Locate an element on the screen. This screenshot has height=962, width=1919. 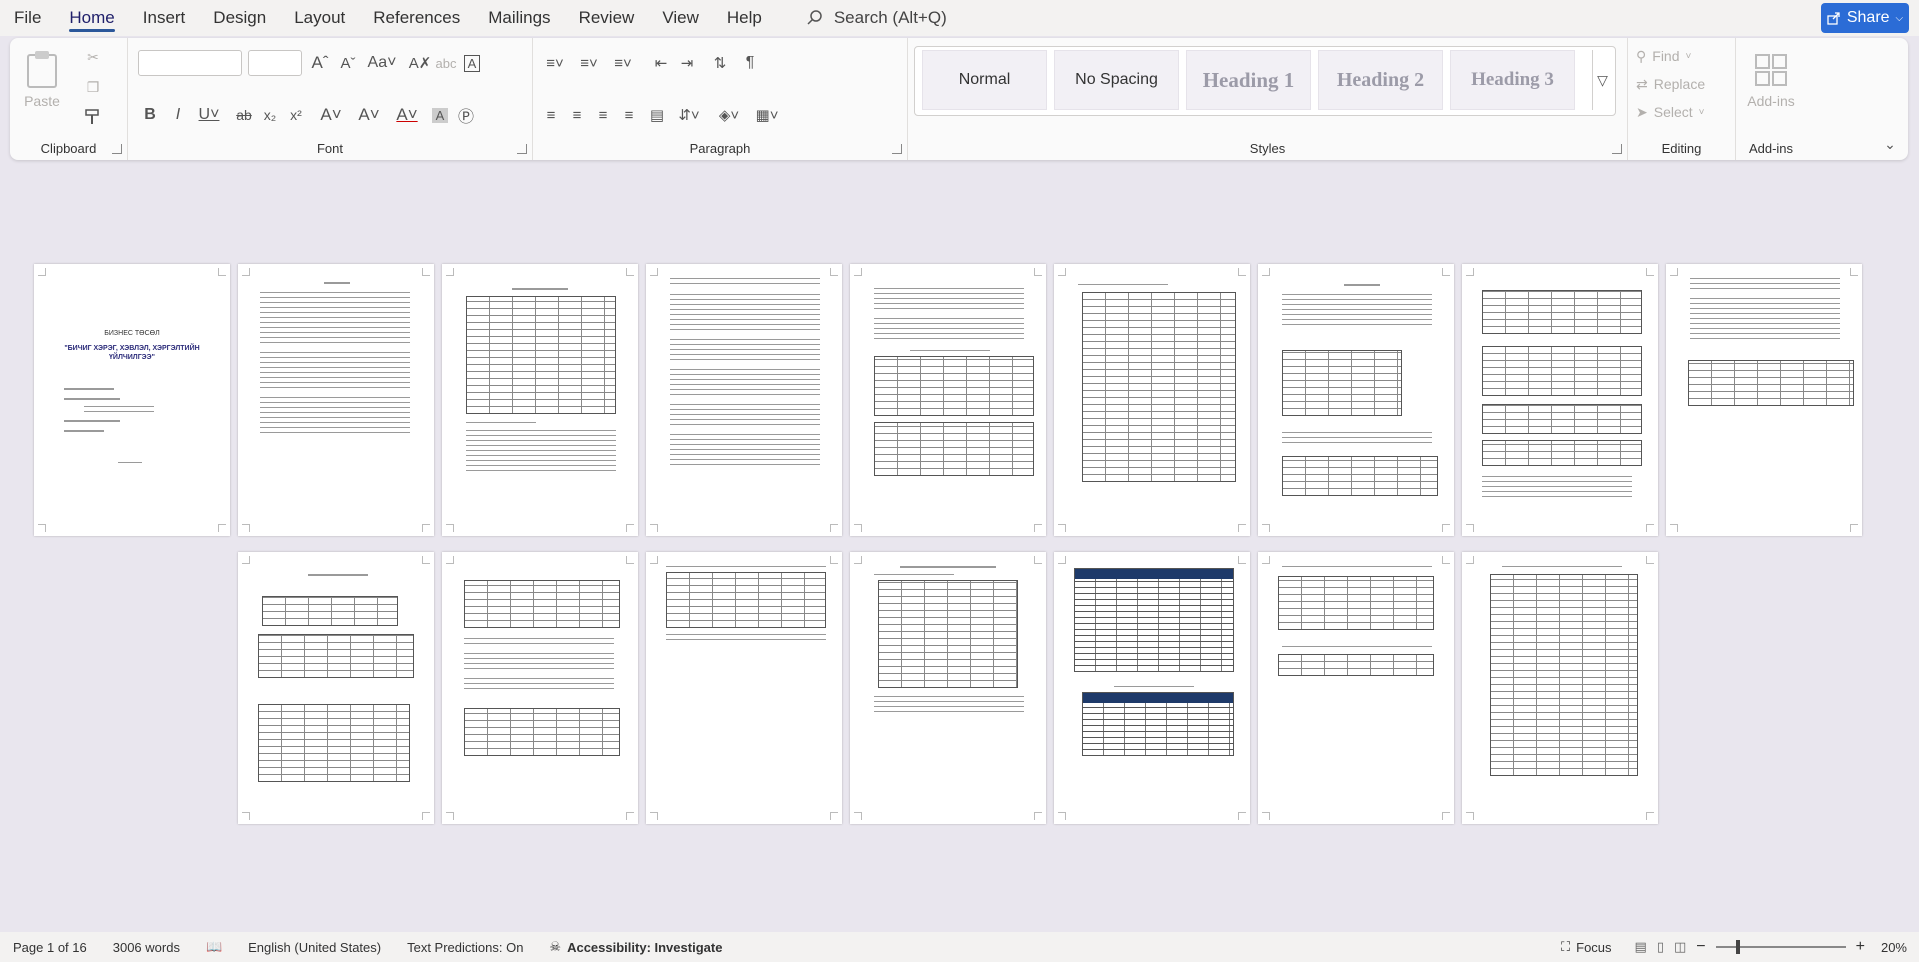
shrink-font-icon: Aˇ is located at coordinates (348, 63).